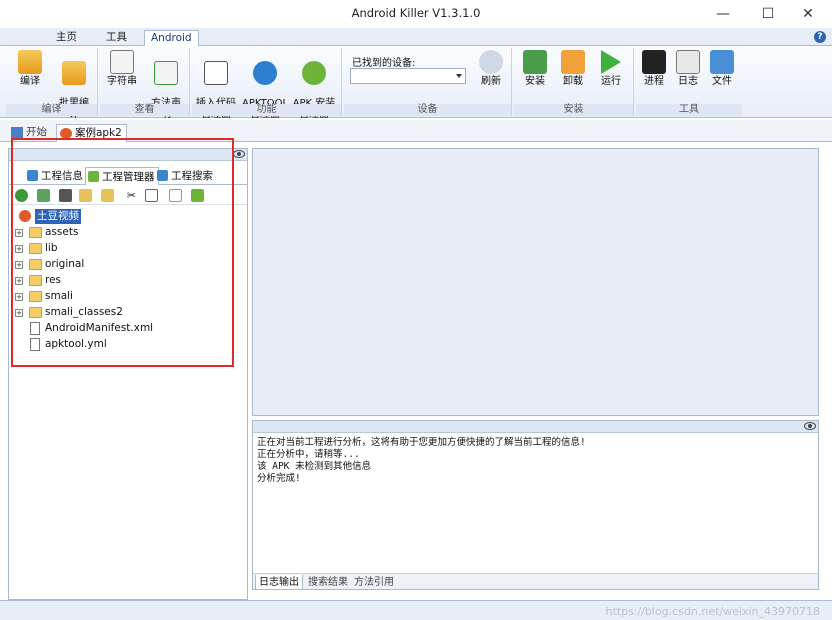 The width and height of the screenshot is (832, 620). Describe the element at coordinates (55, 176) in the screenshot. I see `tab-project-info: 工程信息` at that location.